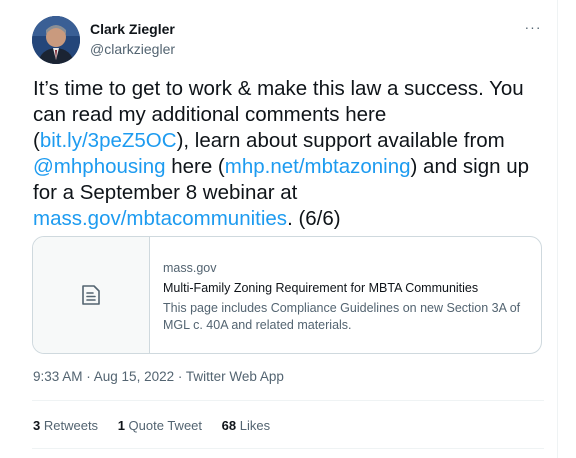 This screenshot has height=458, width=576. I want to click on author-name: Clark Ziegler, so click(132, 29).